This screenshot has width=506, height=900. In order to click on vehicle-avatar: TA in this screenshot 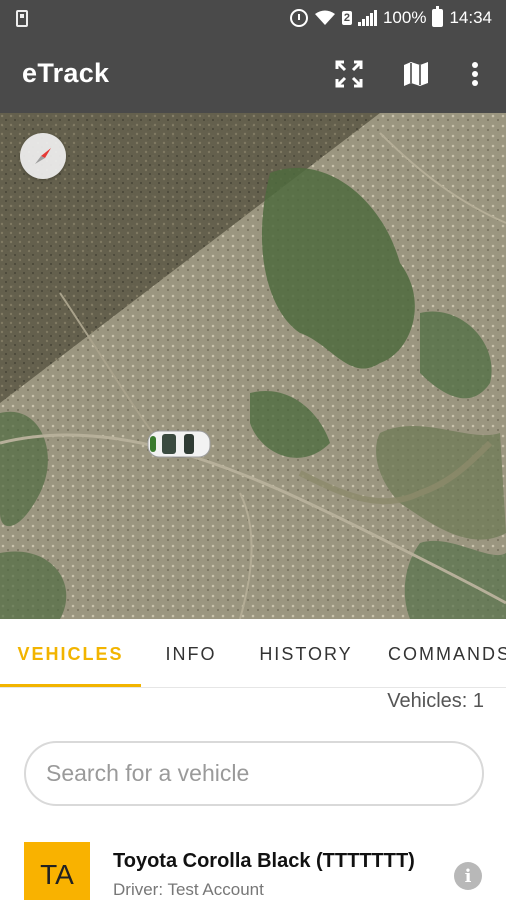, I will do `click(57, 871)`.